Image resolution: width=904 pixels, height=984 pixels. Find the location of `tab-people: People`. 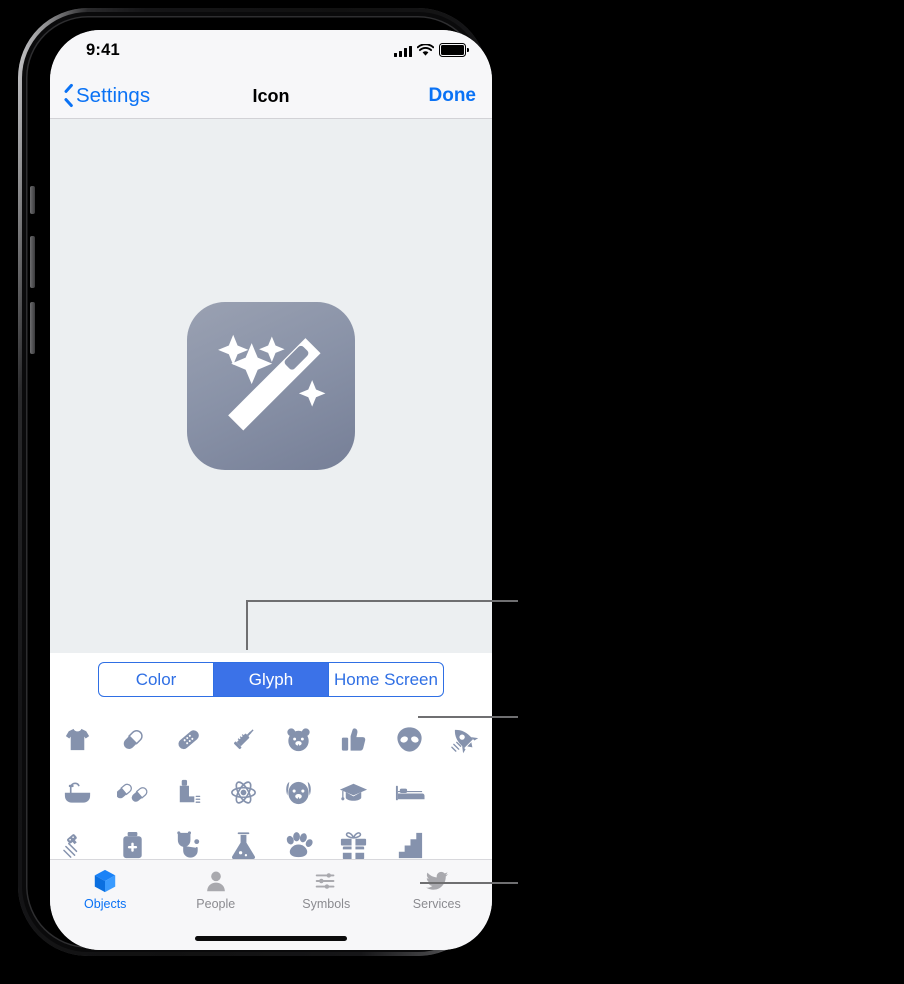

tab-people: People is located at coordinates (216, 889).